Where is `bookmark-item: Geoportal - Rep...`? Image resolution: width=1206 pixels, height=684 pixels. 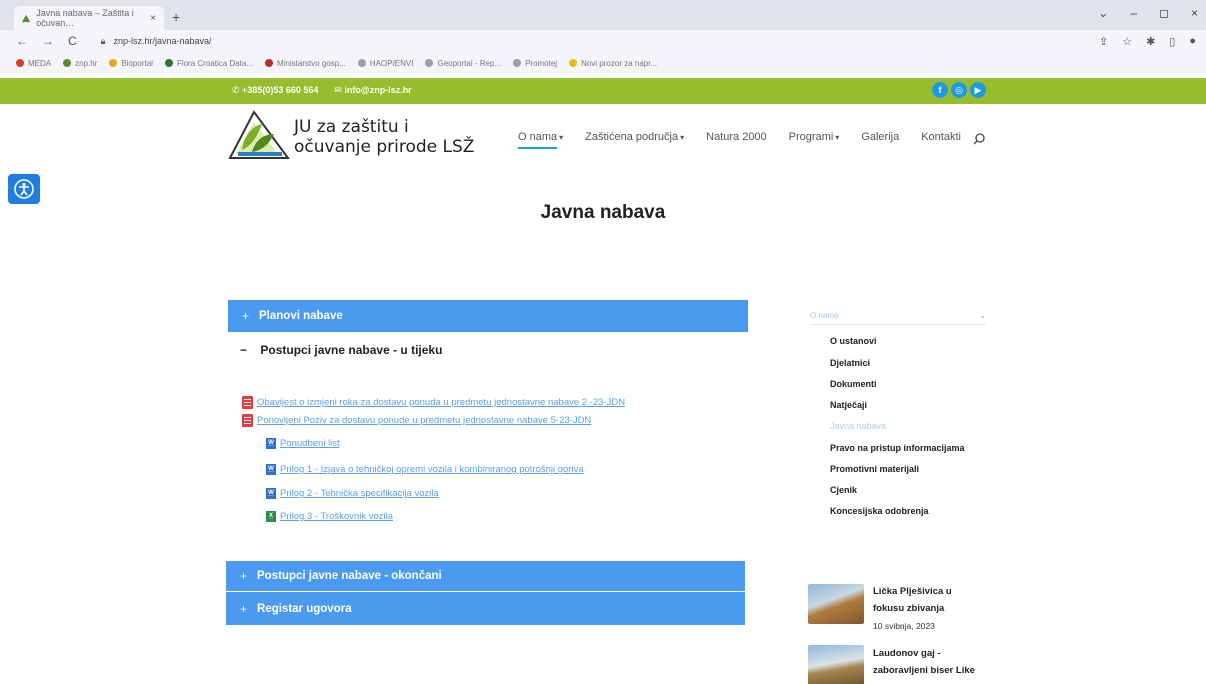
bookmark-item: Geoportal - Rep... is located at coordinates (463, 63).